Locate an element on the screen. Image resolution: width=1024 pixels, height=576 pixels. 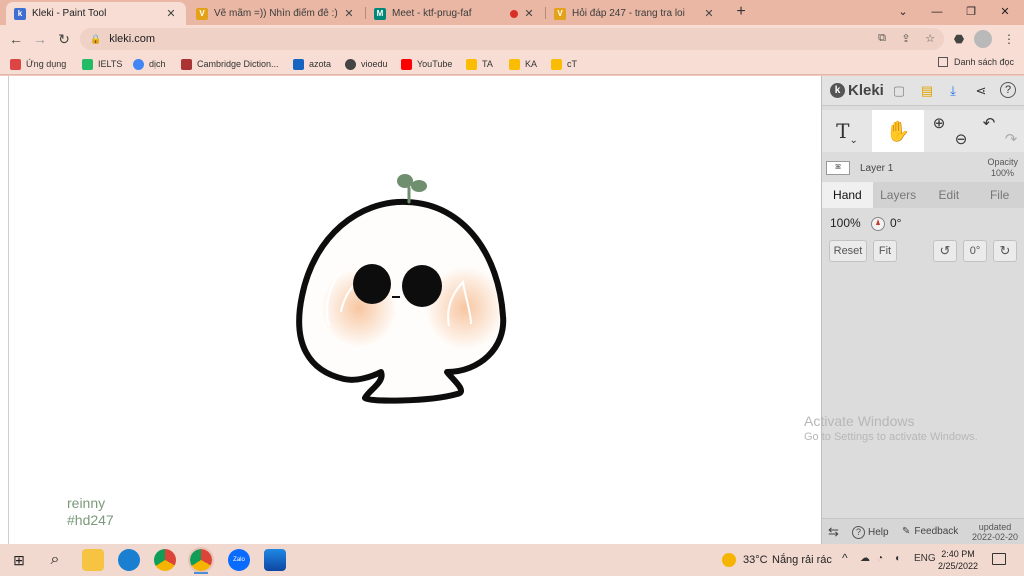
search-icon: ⌕ is located at coordinates (55, 560).